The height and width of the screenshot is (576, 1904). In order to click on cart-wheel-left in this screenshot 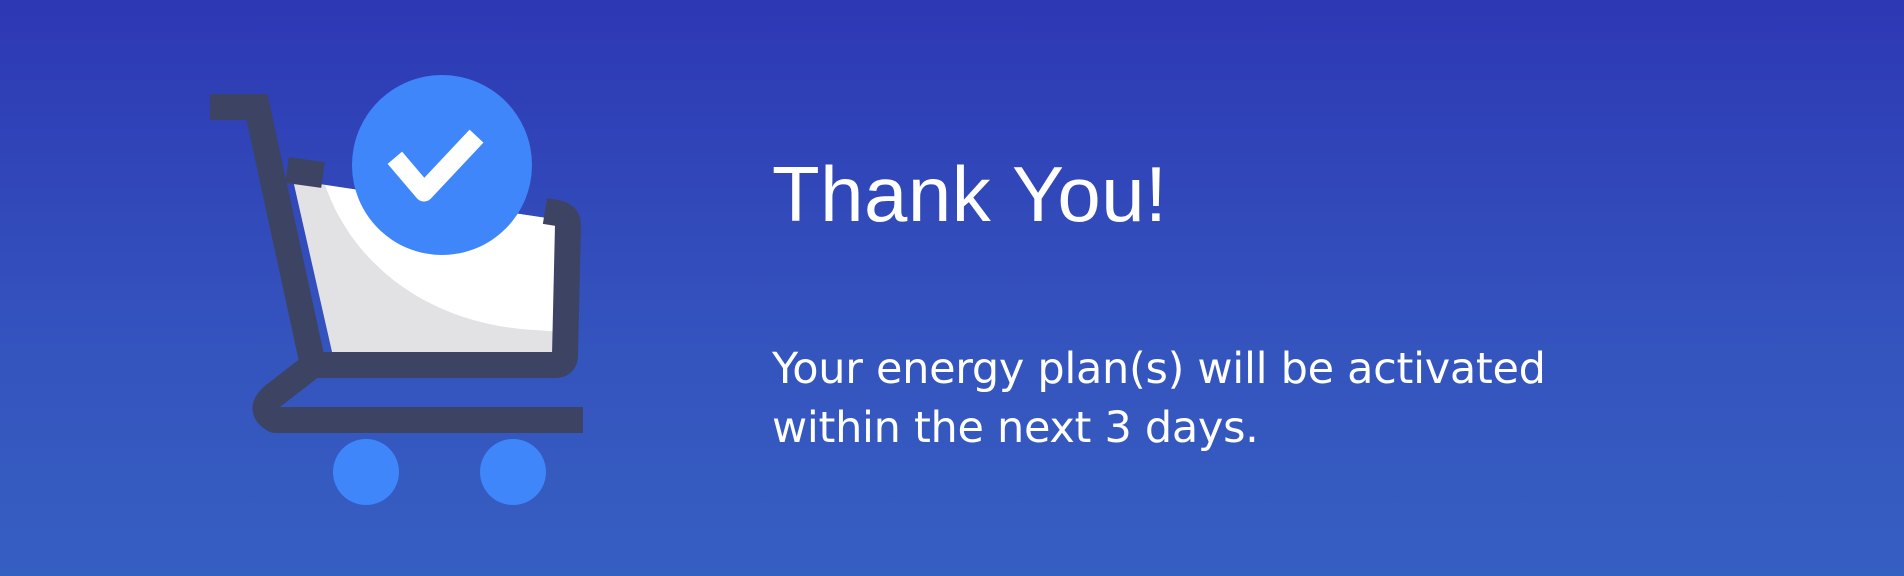, I will do `click(366, 472)`.